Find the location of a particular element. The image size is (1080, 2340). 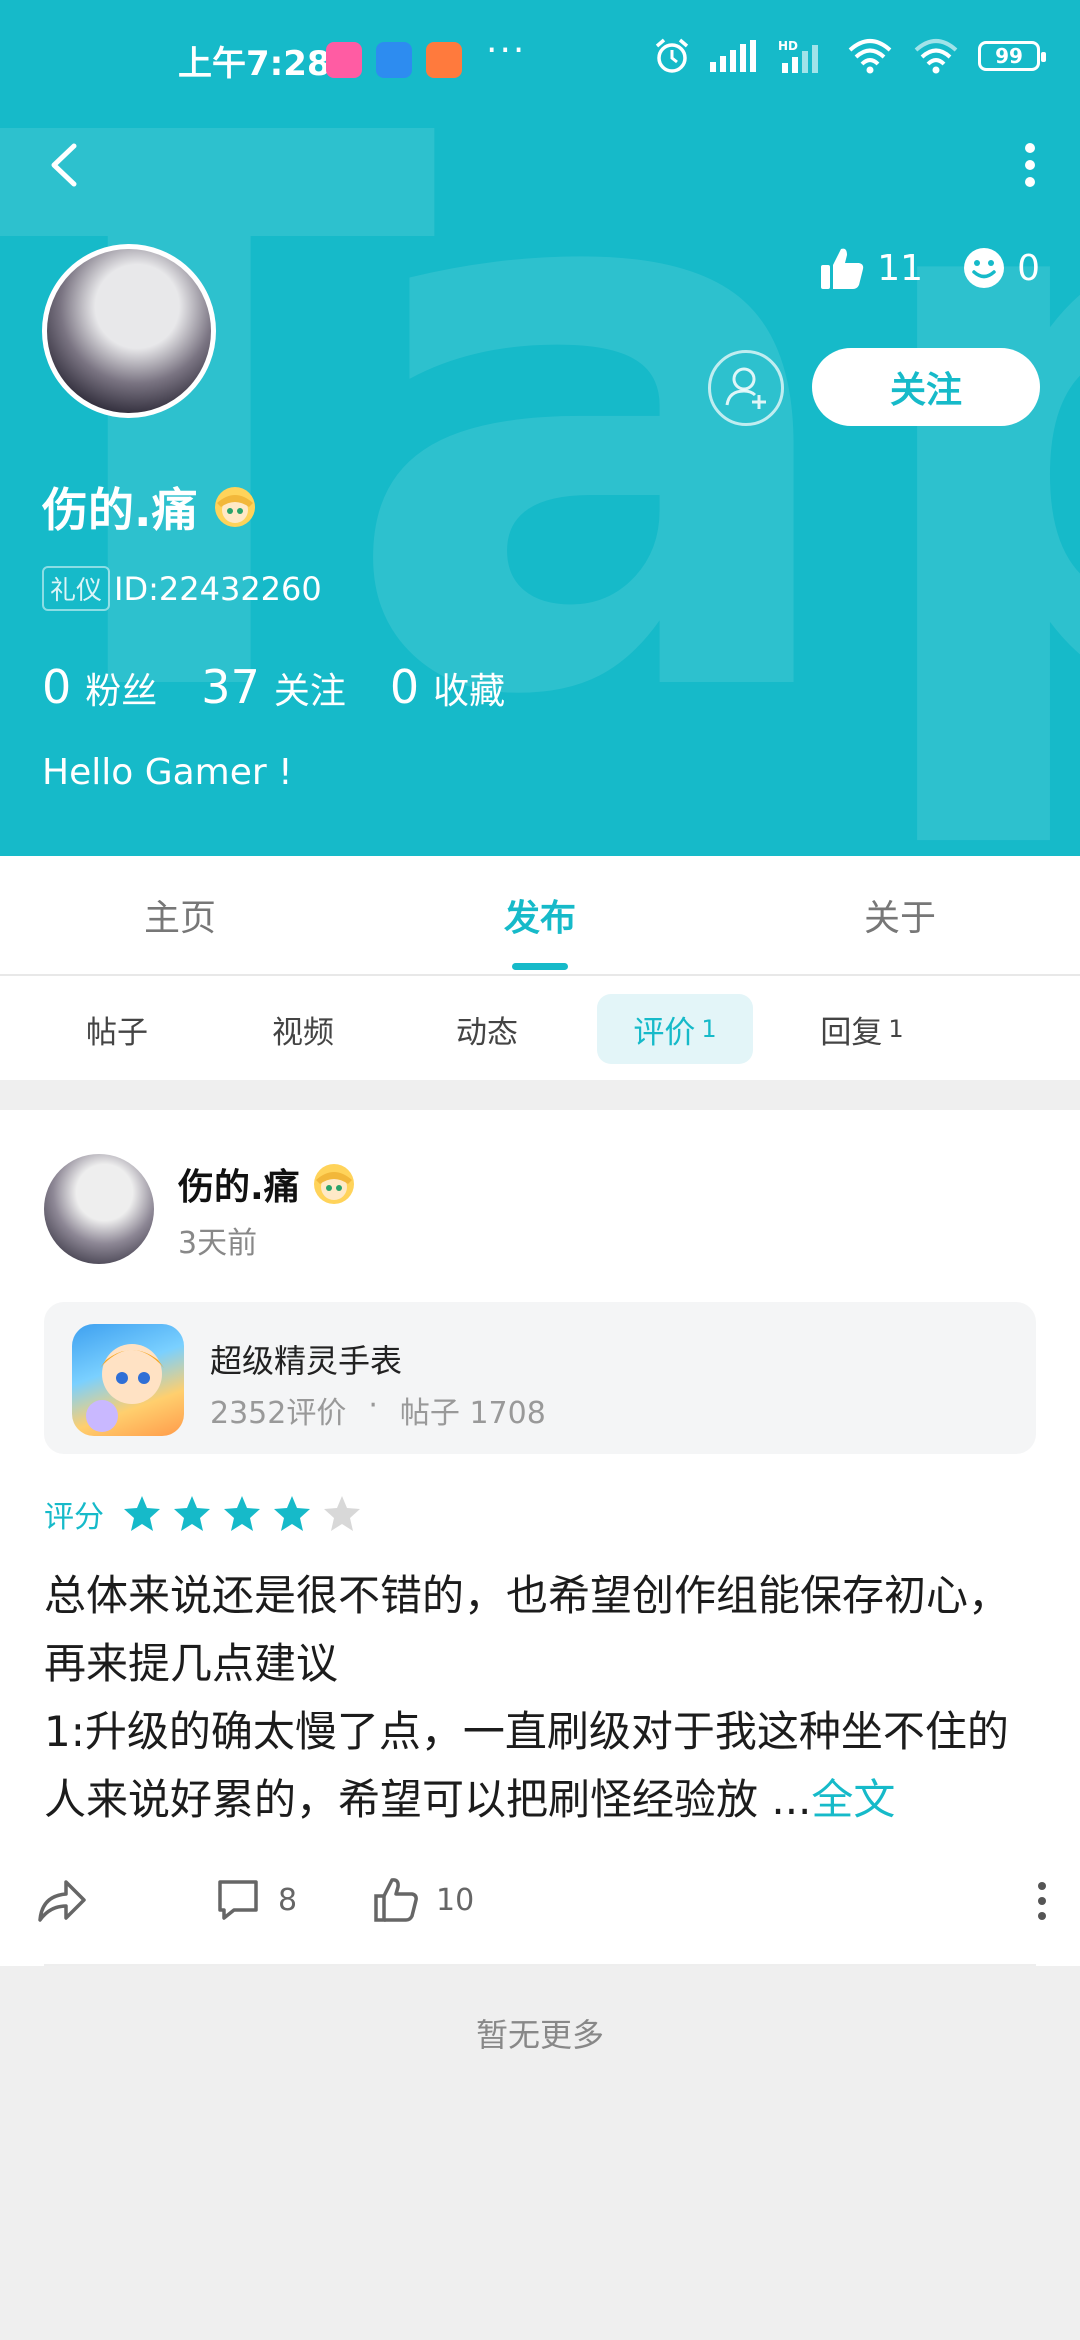

following-count: 37 关注 is located at coordinates (273, 687).